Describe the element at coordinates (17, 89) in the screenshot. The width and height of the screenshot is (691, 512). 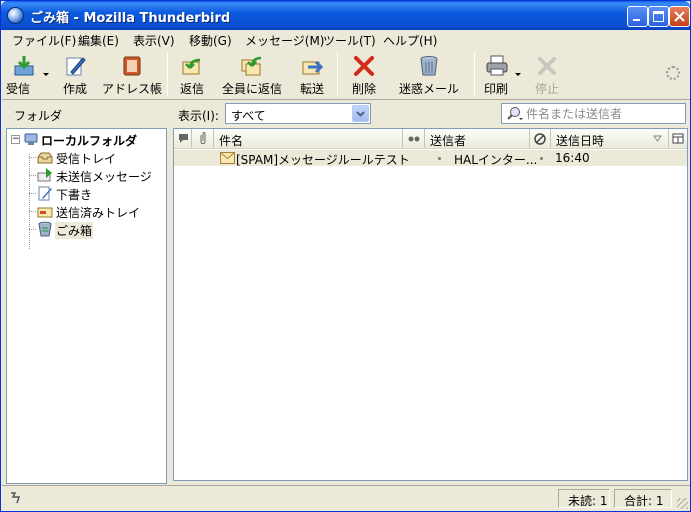
I see `get-mail-label: 受信` at that location.